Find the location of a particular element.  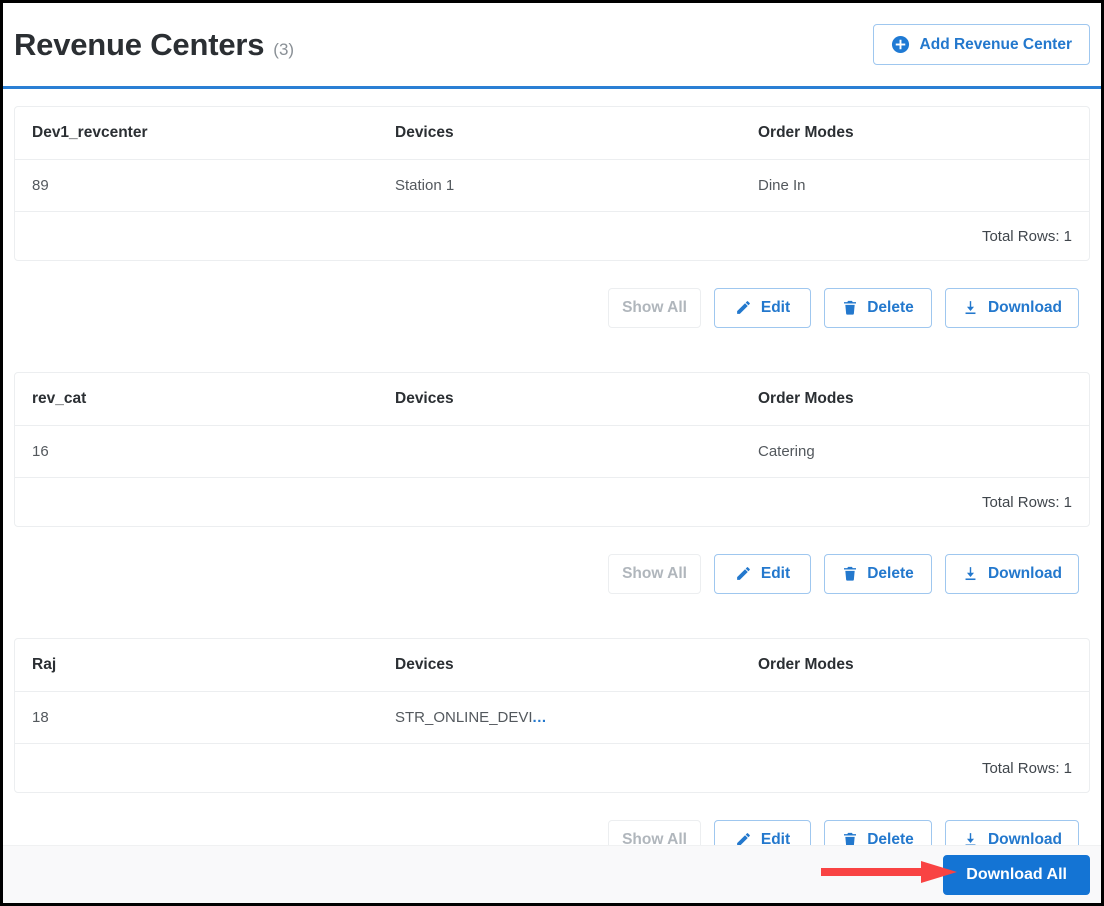

cell-id: 18 is located at coordinates (40, 717).